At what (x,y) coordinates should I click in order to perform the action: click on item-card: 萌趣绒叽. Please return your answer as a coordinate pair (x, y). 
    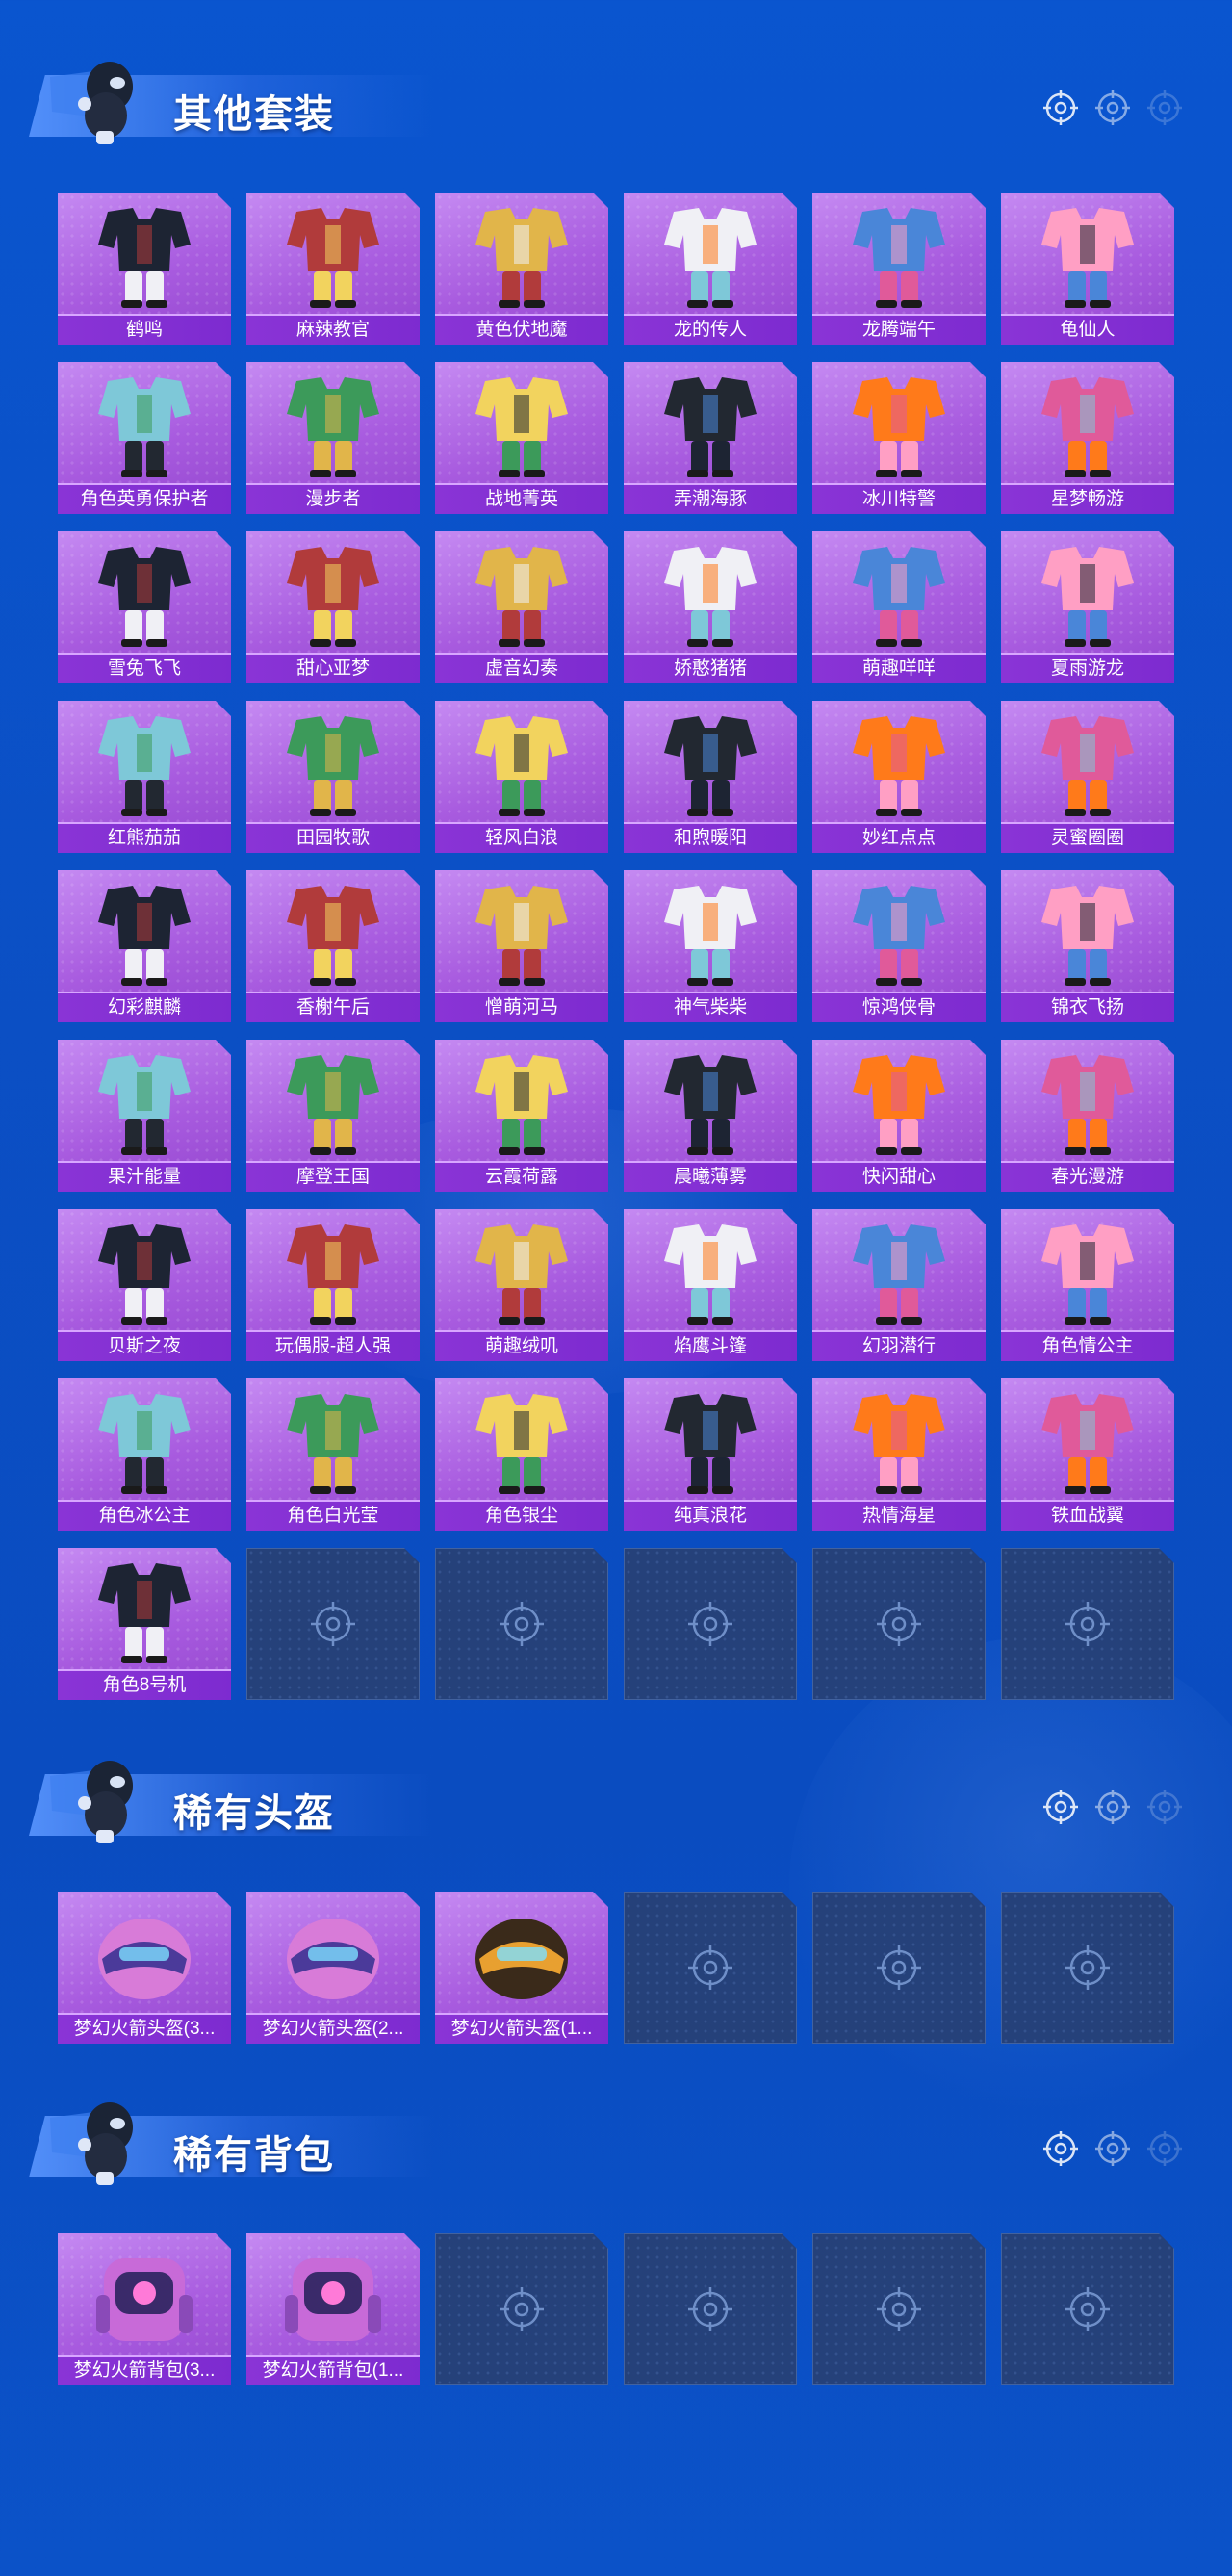
    Looking at the image, I should click on (521, 1285).